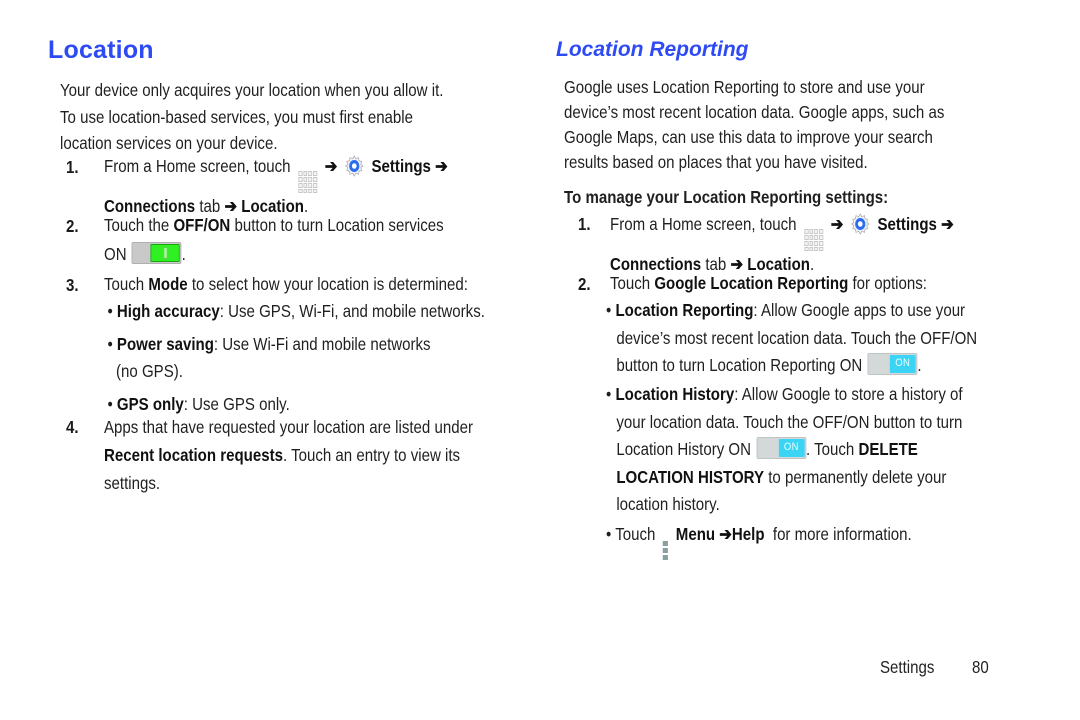 The image size is (1080, 720). Describe the element at coordinates (665, 550) in the screenshot. I see `menu-icon` at that location.